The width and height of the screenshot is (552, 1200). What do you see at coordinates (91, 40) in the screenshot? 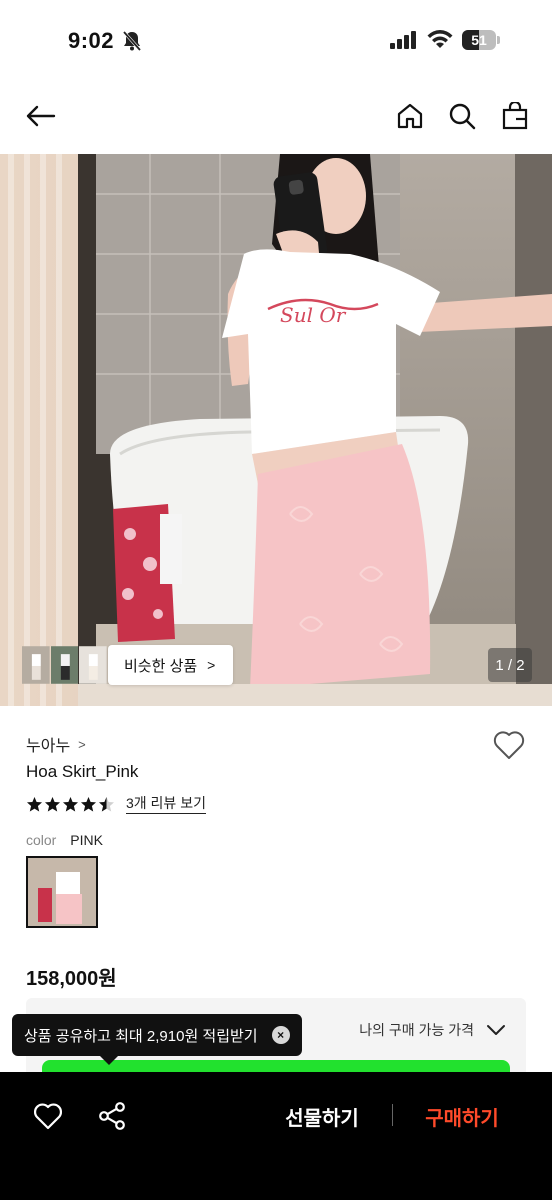
I see `status-time: 9:02` at bounding box center [91, 40].